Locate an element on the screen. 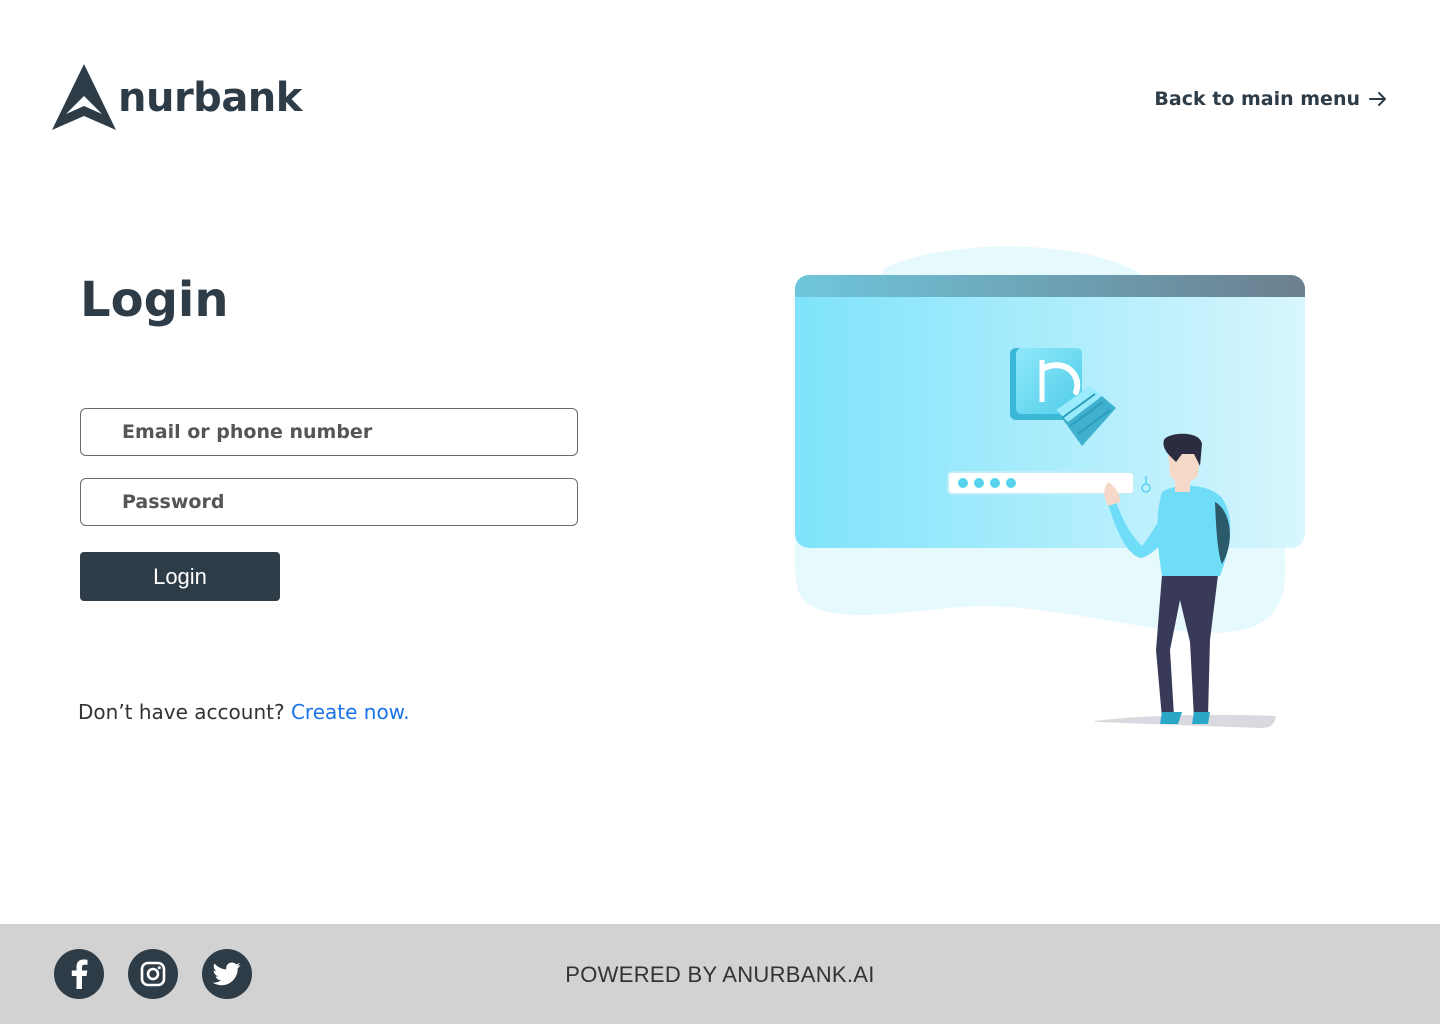  arrow-right-icon is located at coordinates (1378, 99).